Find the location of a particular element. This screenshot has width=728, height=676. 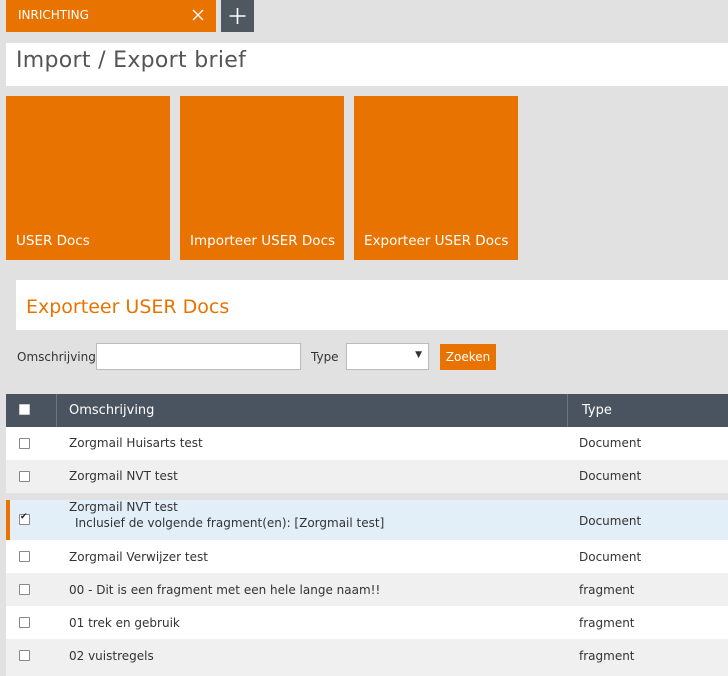

tile-label: Importeer USER Docs is located at coordinates (263, 241).